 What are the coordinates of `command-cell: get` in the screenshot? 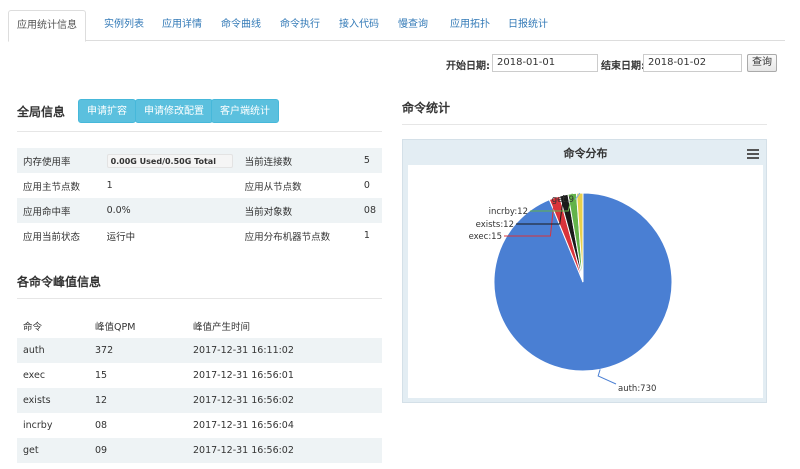 It's located at (53, 450).